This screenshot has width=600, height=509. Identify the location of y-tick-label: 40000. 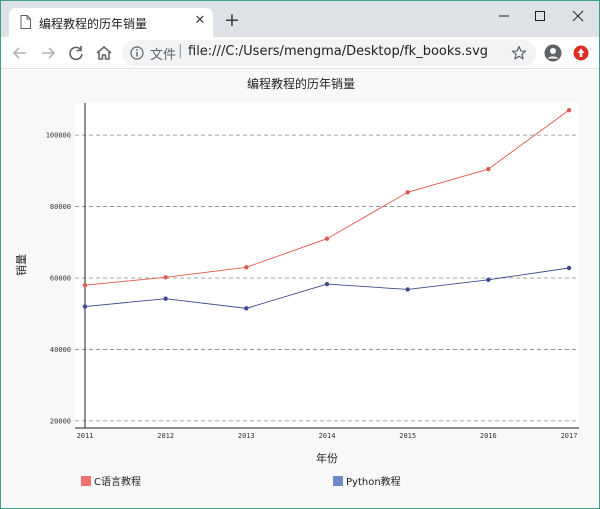
(60, 350).